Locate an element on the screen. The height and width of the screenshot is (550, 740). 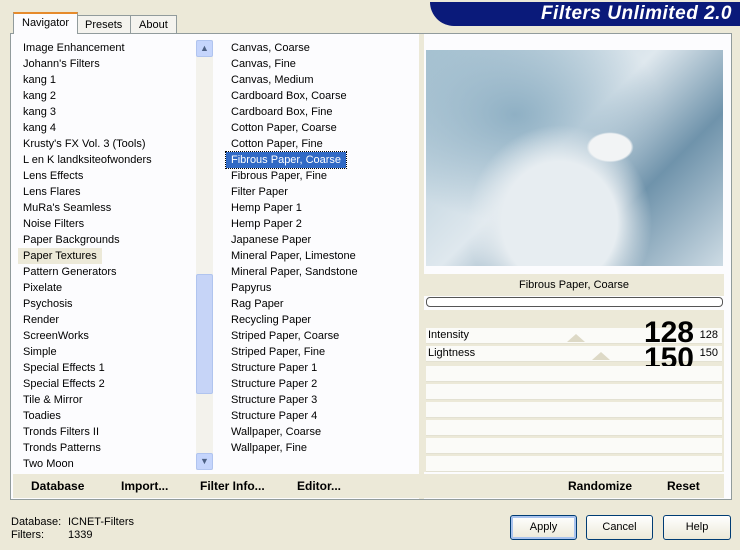
list-item: Two Moon is located at coordinates (107, 464).